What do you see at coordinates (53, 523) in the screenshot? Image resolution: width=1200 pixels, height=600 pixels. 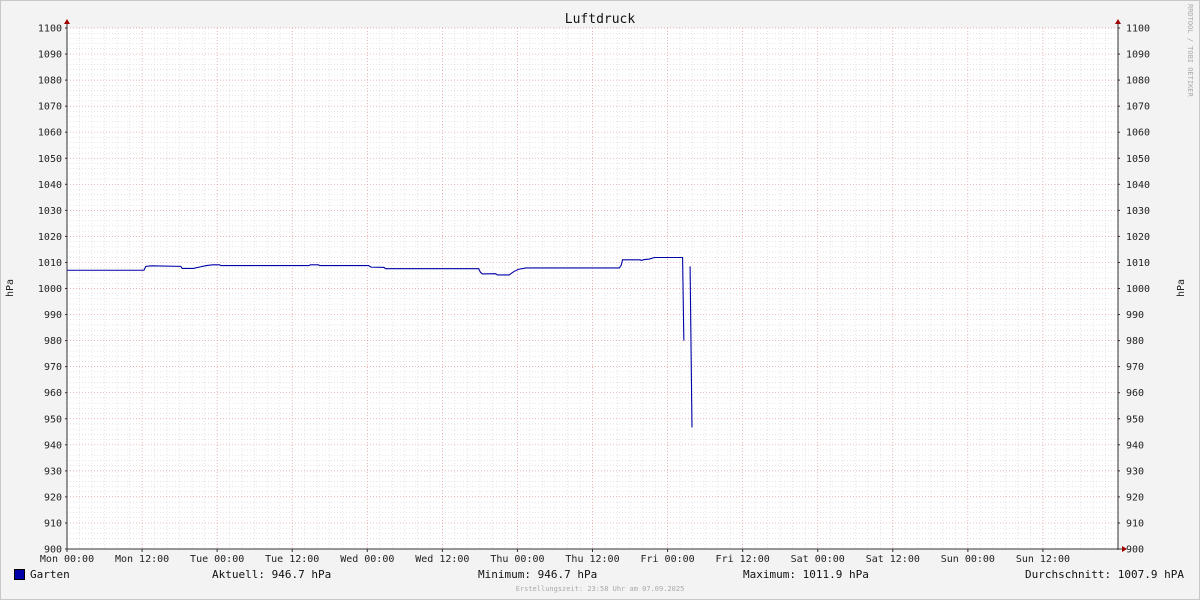 I see `y-tick-label-left: 910` at bounding box center [53, 523].